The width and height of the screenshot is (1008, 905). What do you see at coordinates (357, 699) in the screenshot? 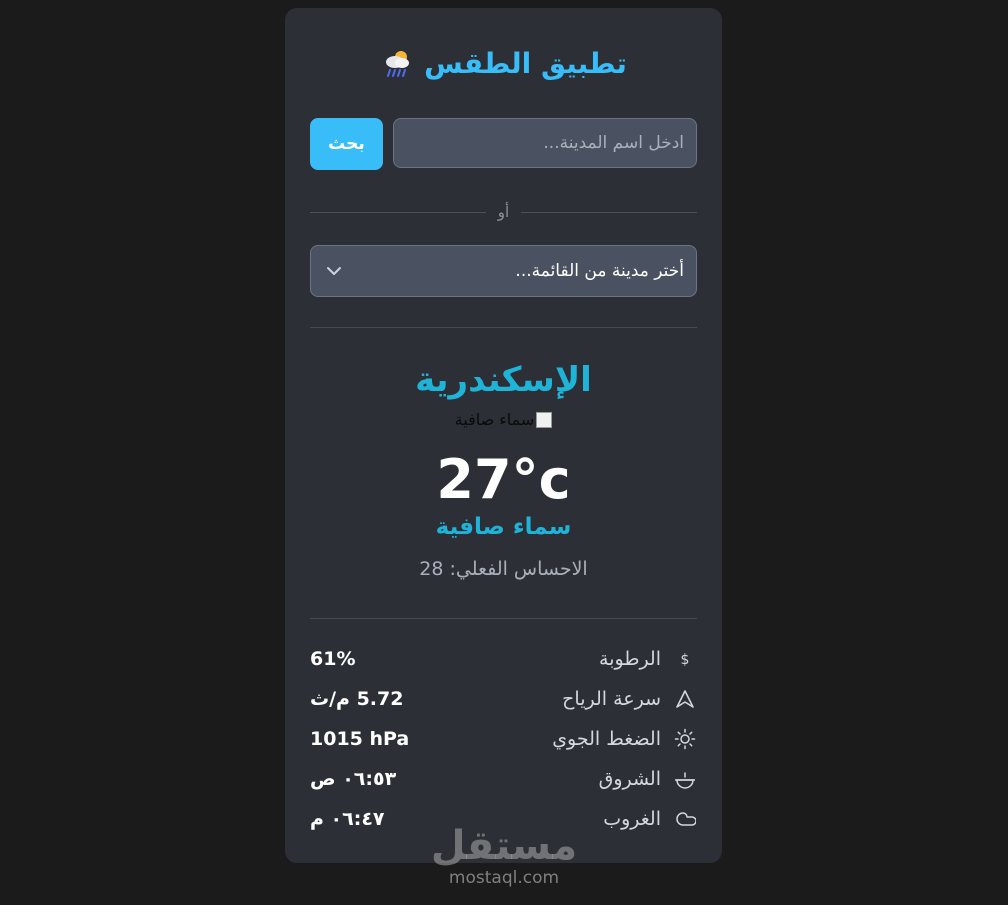
I see `detail-value: 5.72 م/ث` at bounding box center [357, 699].